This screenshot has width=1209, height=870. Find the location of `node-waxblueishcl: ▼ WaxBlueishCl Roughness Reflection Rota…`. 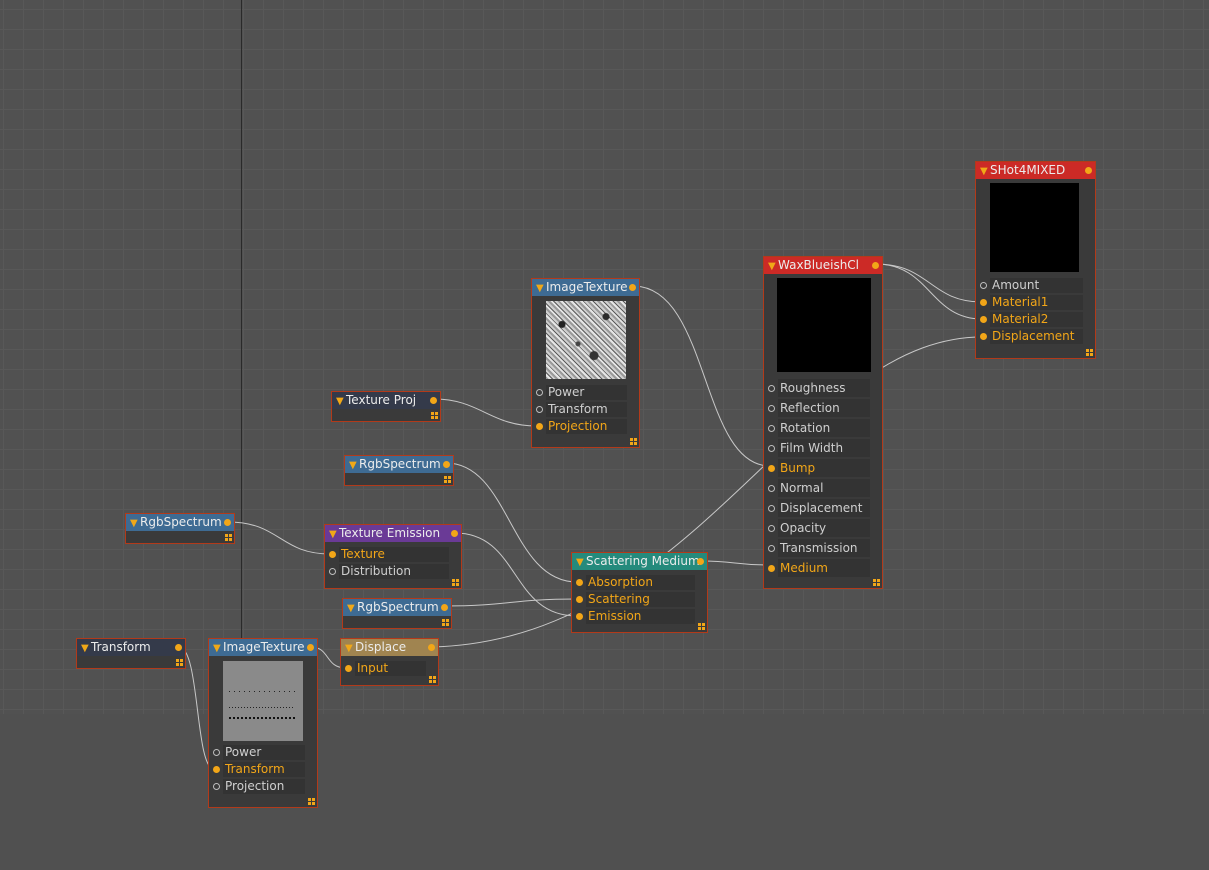

node-waxblueishcl: ▼ WaxBlueishCl Roughness Reflection Rota… is located at coordinates (823, 422).